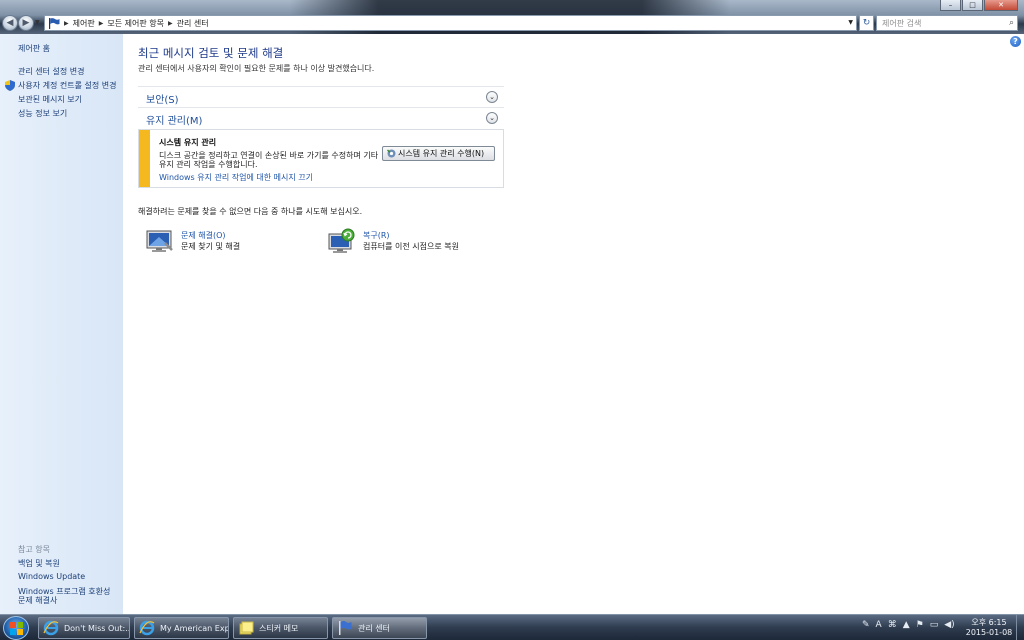  Describe the element at coordinates (376, 235) in the screenshot. I see `recovery-link: 복구(R)` at that location.